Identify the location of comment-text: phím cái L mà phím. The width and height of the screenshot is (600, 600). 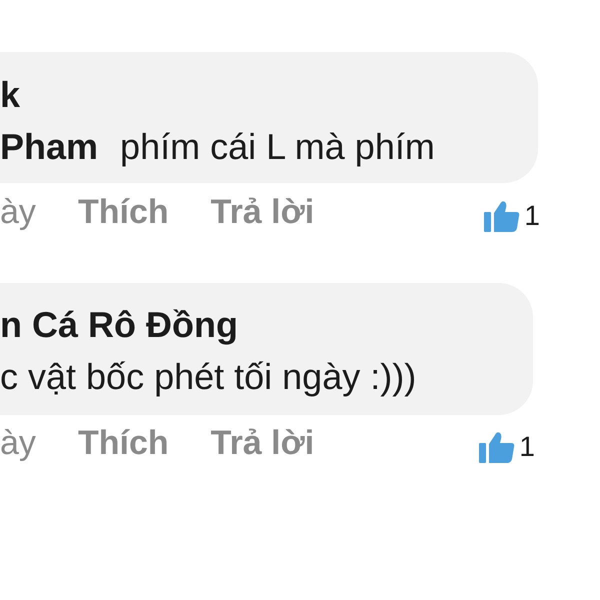
(277, 146).